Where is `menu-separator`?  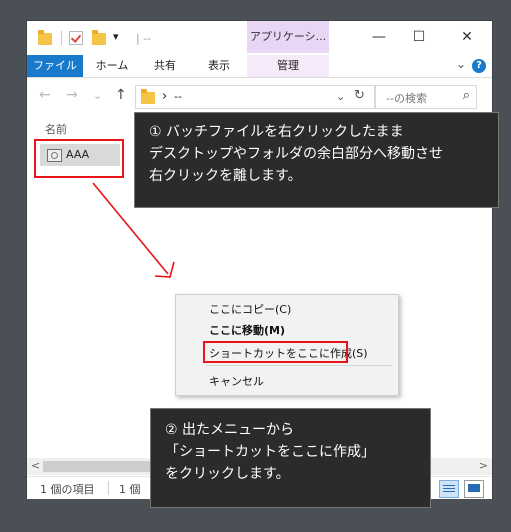
menu-separator is located at coordinates (299, 365).